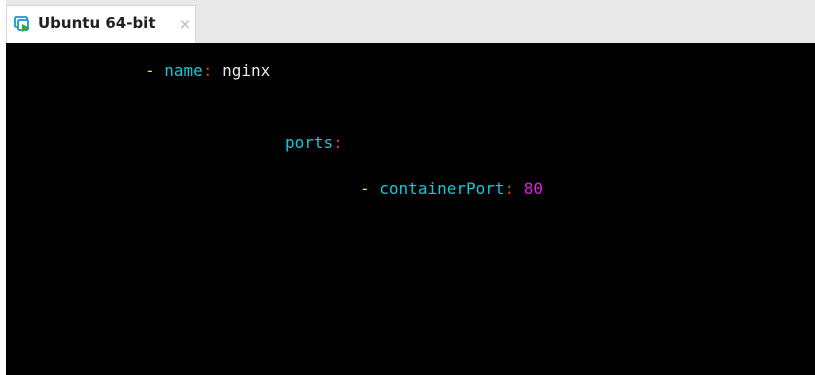  Describe the element at coordinates (410, 21) in the screenshot. I see `tab-bar: Ubuntu 64-bit ×` at that location.